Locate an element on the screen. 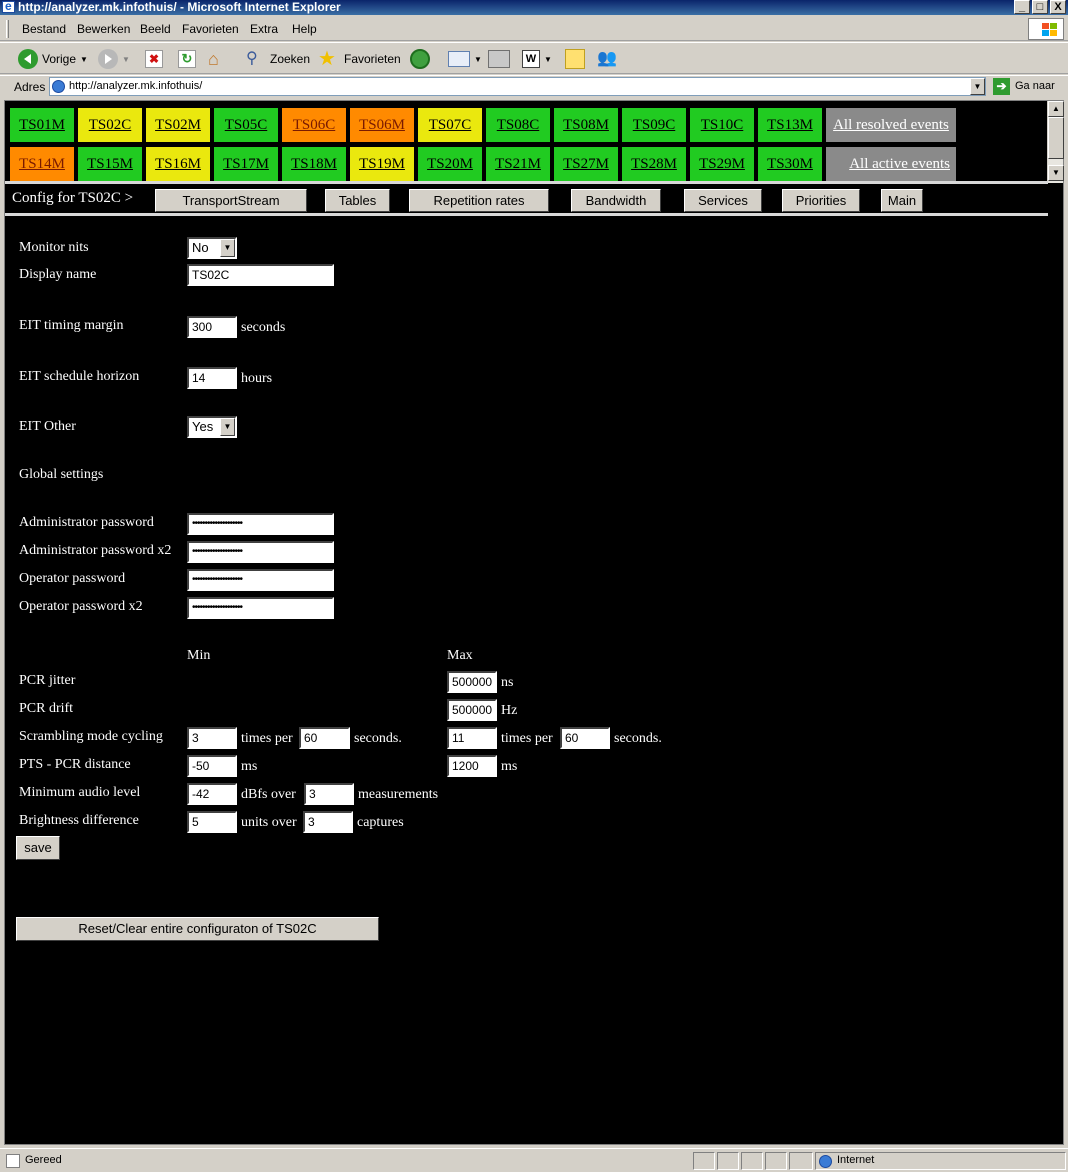  scrambling-min-times-input: 3 is located at coordinates (212, 738).